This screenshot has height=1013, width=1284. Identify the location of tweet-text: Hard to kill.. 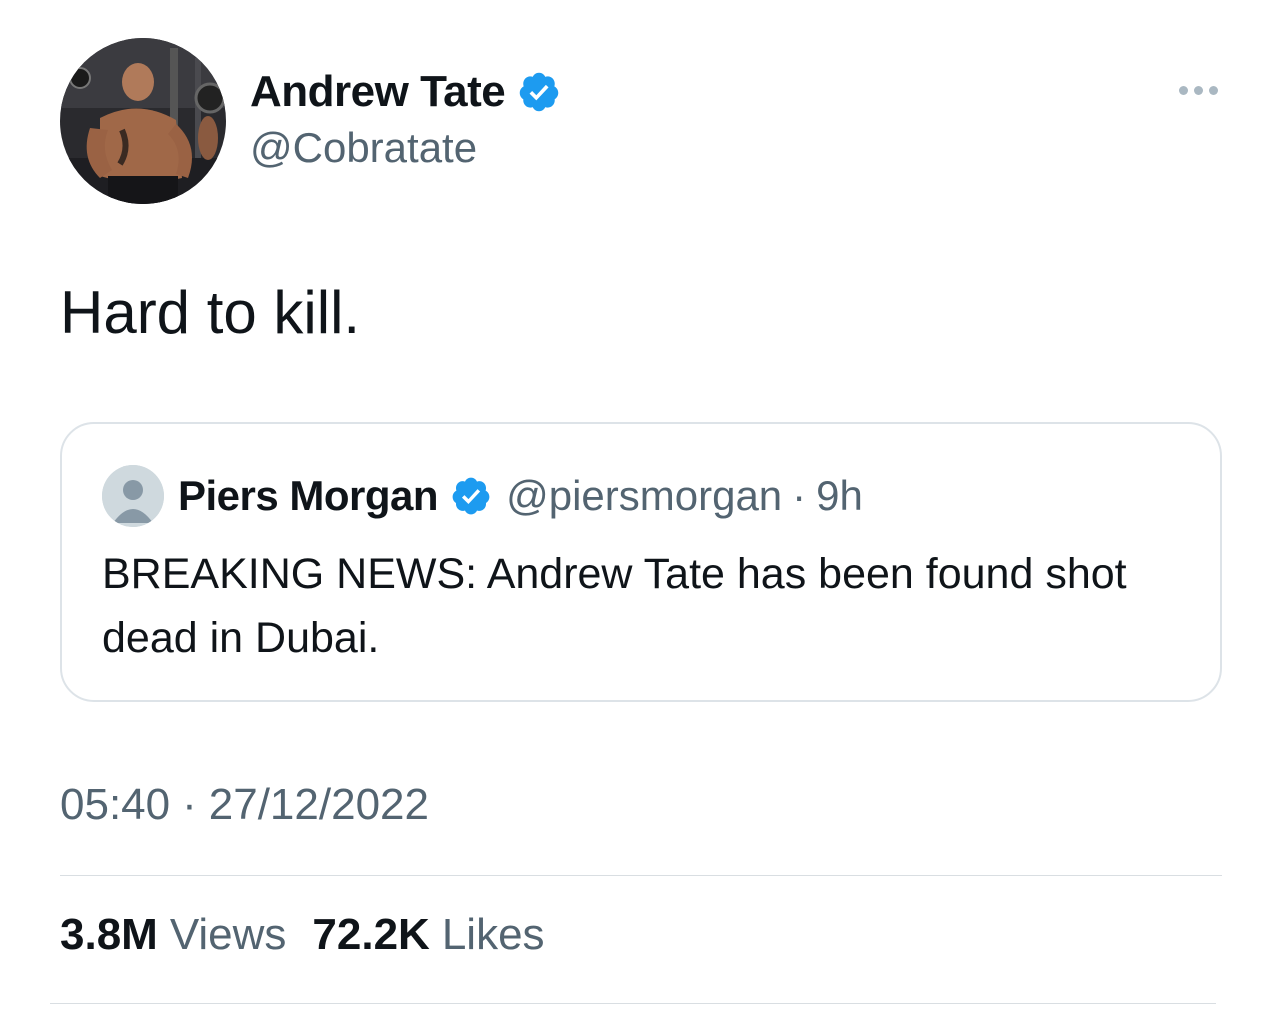
(210, 312).